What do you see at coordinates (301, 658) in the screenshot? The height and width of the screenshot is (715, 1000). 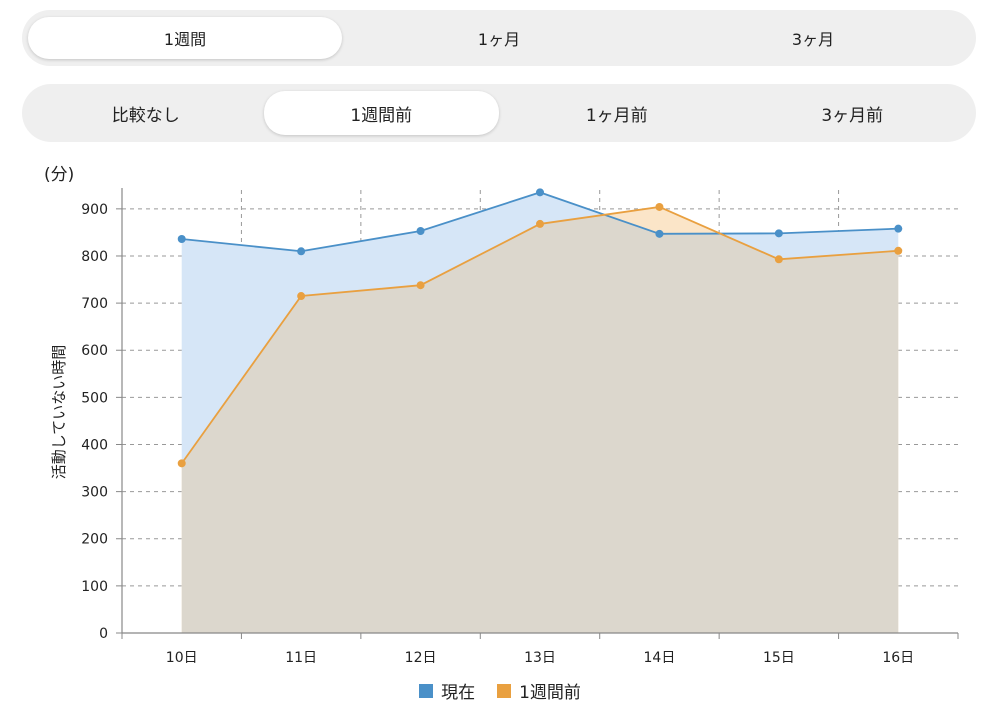 I see `x-tick-label: 11日` at bounding box center [301, 658].